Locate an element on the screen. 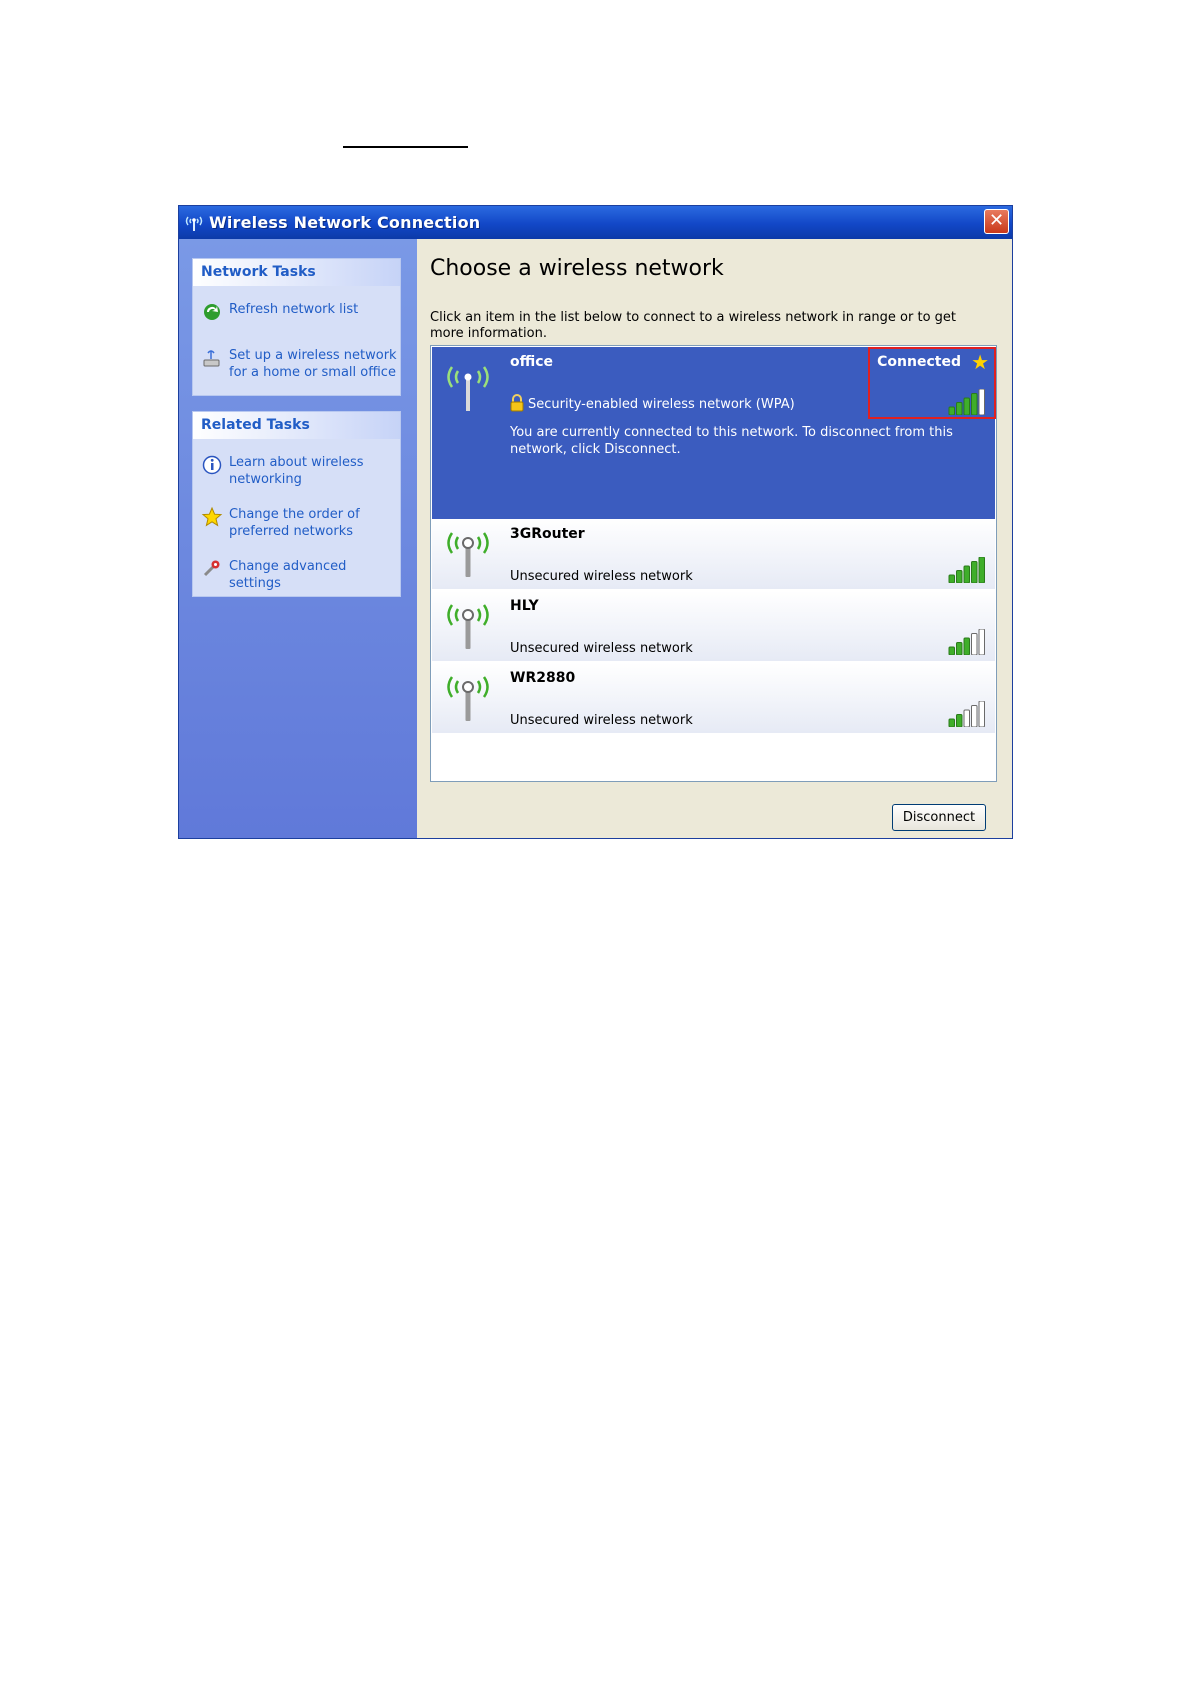 The height and width of the screenshot is (1684, 1190). underline-mark is located at coordinates (405, 147).